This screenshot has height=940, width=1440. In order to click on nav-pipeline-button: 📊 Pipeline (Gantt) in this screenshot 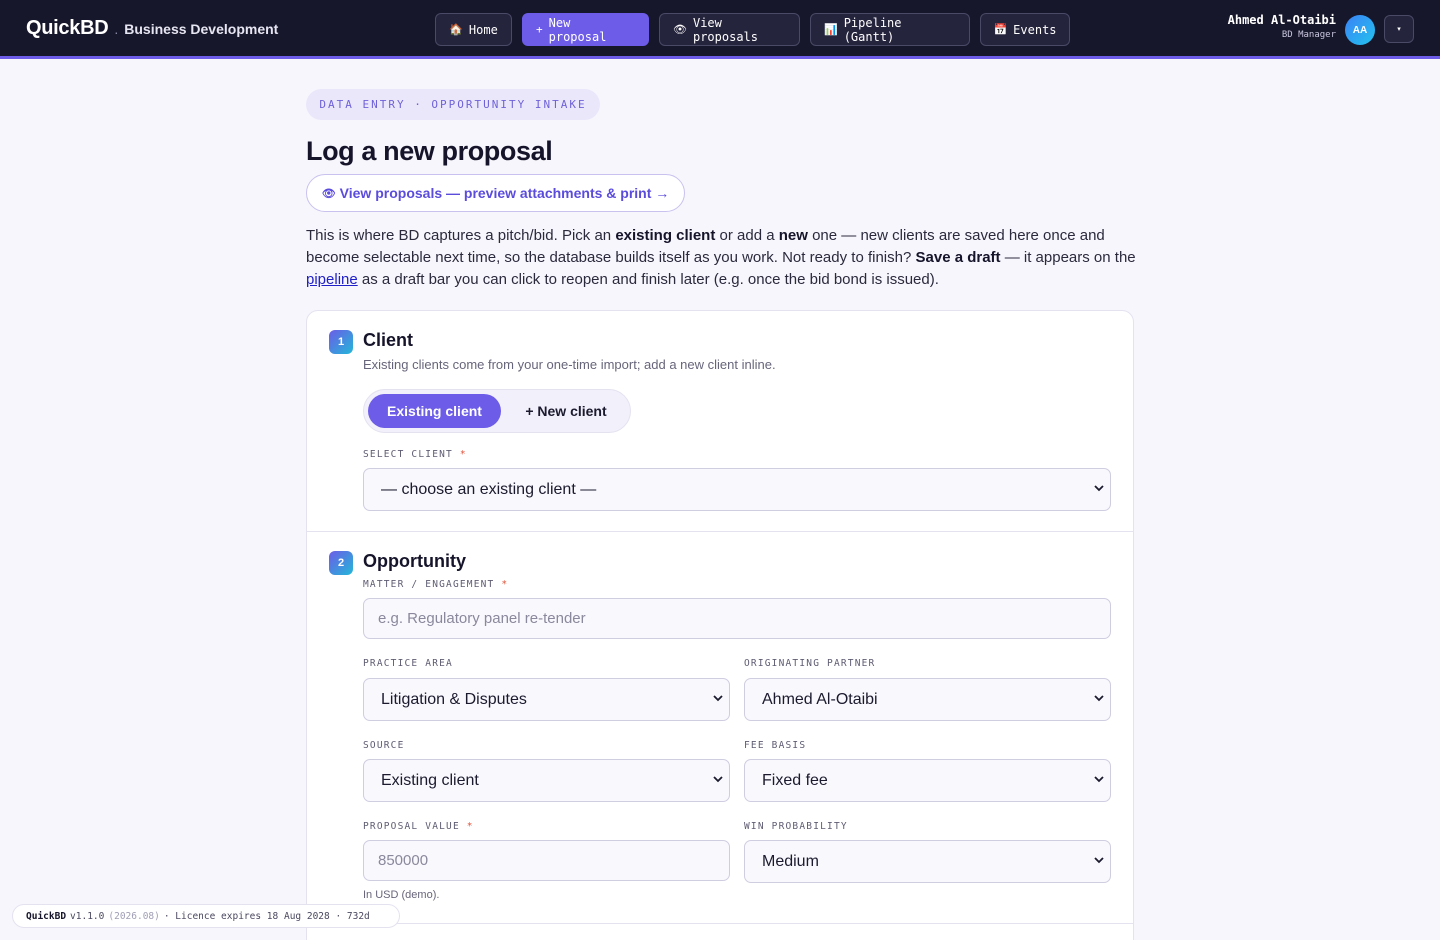, I will do `click(890, 29)`.